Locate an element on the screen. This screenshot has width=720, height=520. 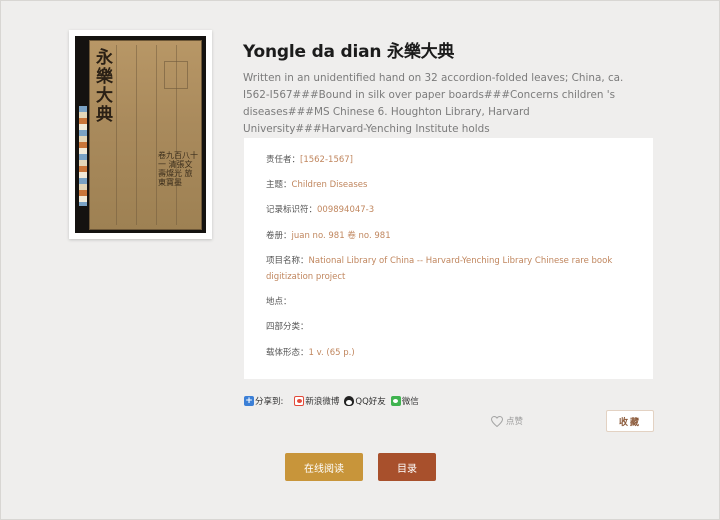
qq-penguin-icon is located at coordinates (349, 401).